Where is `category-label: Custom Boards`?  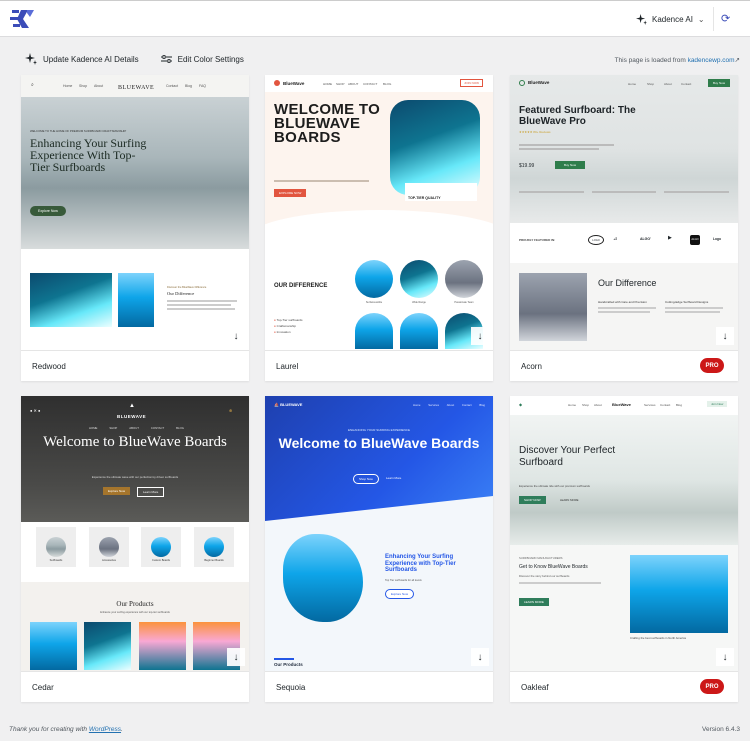 category-label: Custom Boards is located at coordinates (161, 560).